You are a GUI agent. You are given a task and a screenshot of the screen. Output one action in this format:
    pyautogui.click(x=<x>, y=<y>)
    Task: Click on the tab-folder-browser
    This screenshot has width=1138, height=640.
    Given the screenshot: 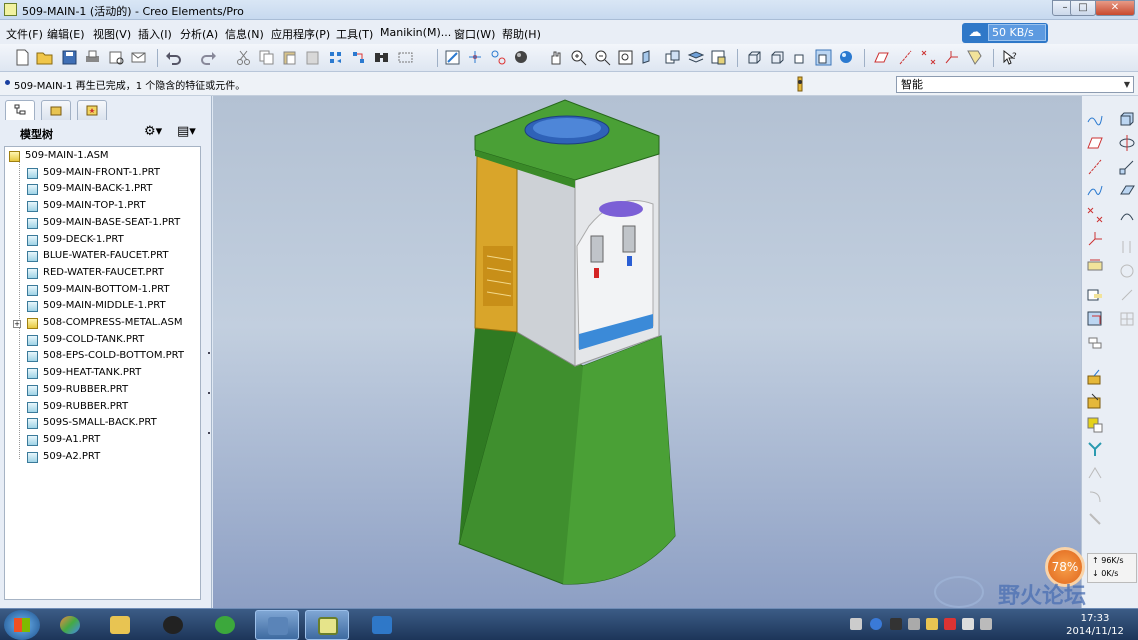 What is the action you would take?
    pyautogui.click(x=56, y=110)
    